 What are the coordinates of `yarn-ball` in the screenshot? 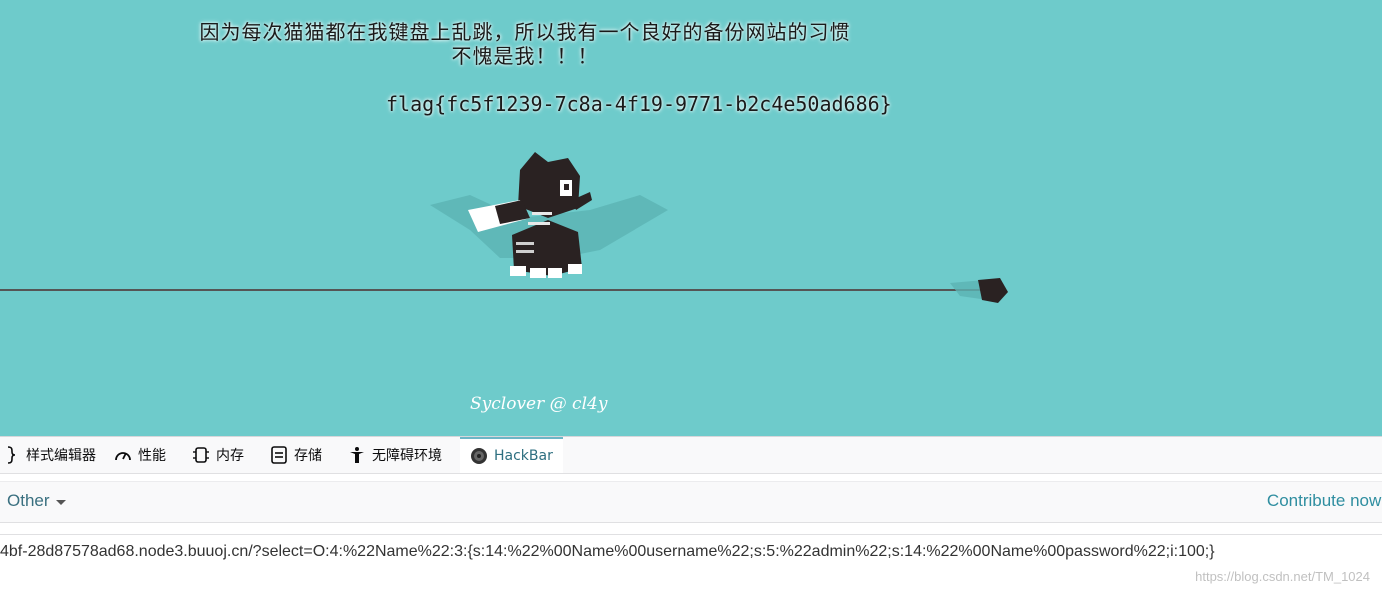 It's located at (993, 290).